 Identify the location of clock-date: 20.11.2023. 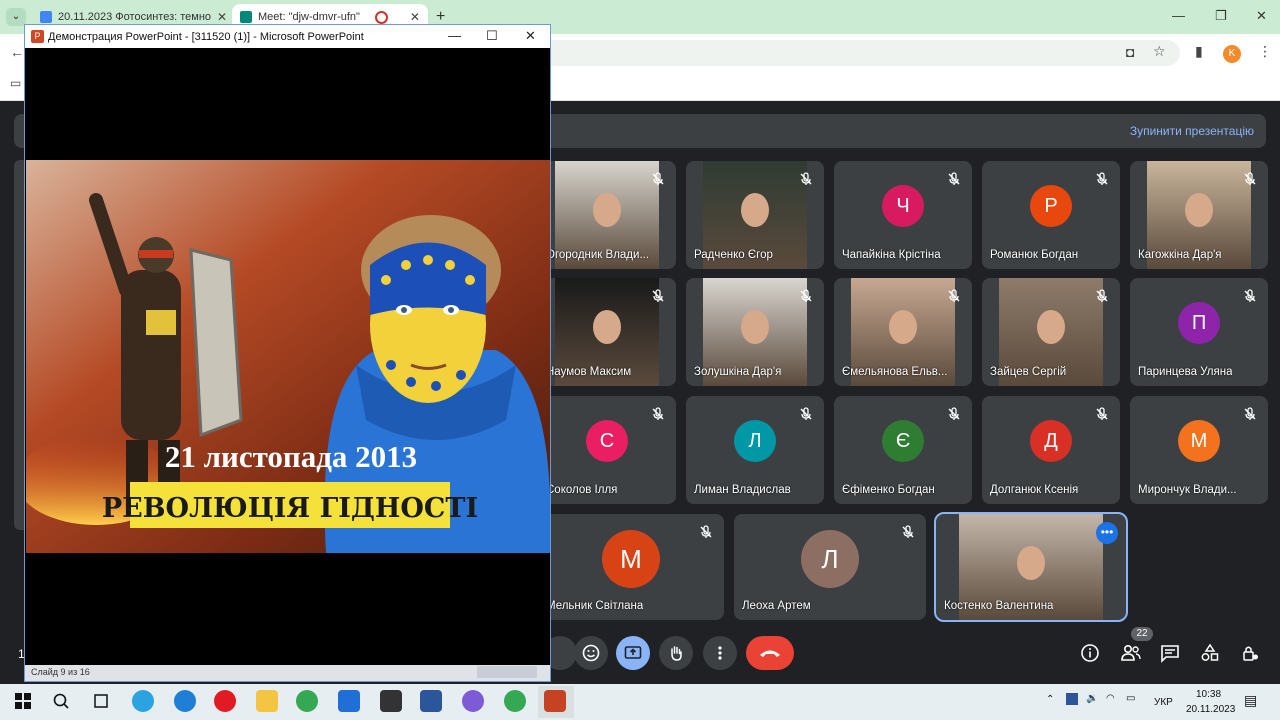
(1210, 709).